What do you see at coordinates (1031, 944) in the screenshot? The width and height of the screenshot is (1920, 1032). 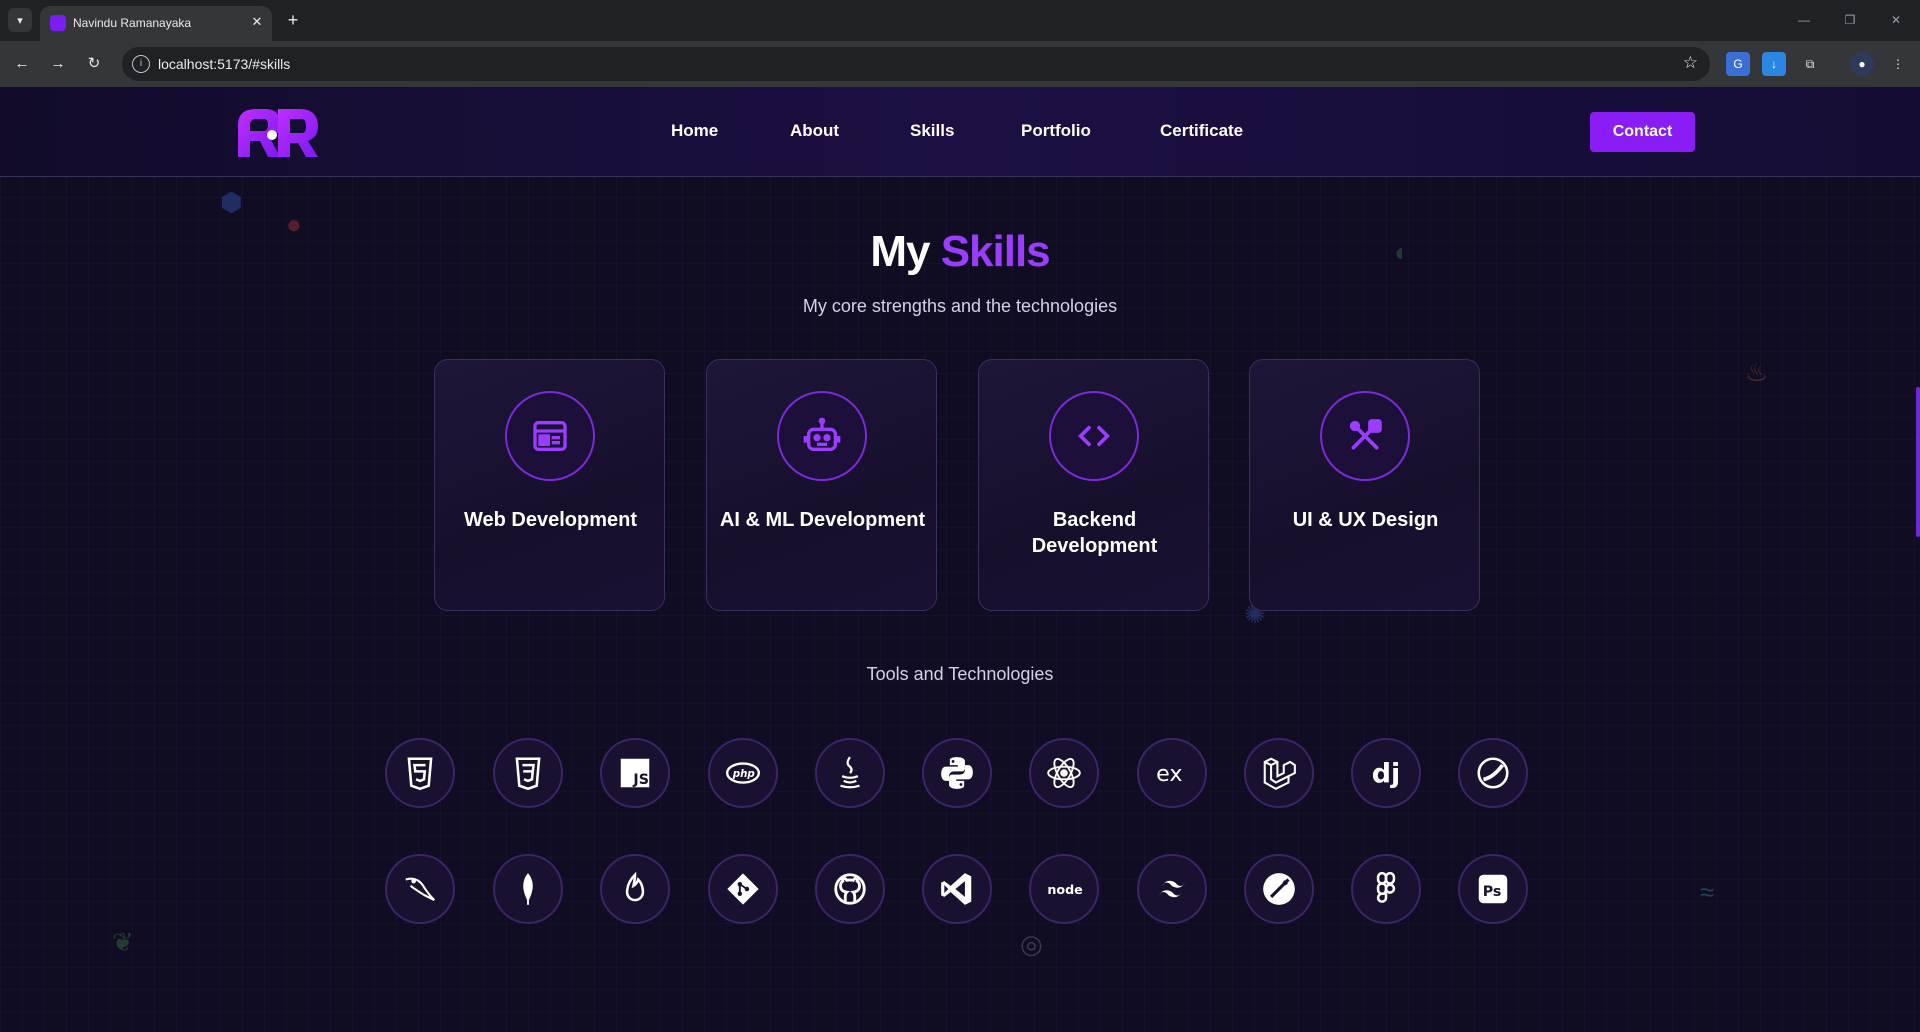 I see `floating-github-icon: ◎` at bounding box center [1031, 944].